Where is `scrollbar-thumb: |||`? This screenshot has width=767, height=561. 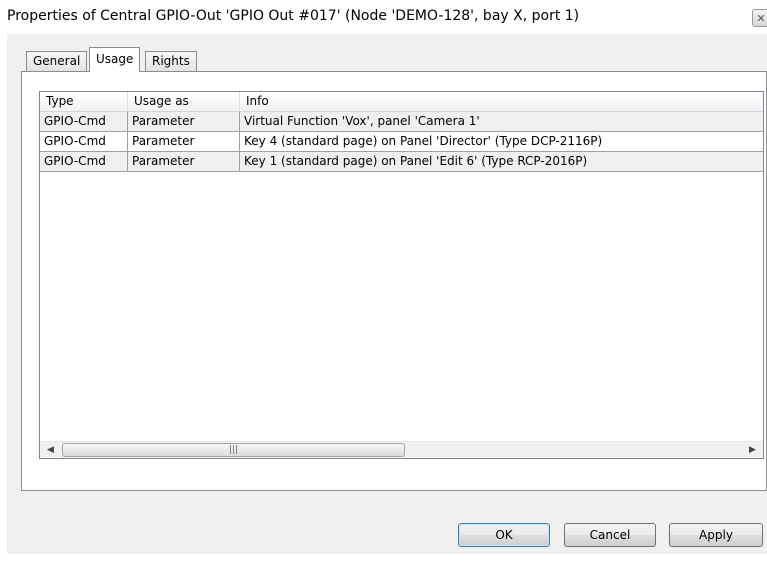 scrollbar-thumb: ||| is located at coordinates (233, 450).